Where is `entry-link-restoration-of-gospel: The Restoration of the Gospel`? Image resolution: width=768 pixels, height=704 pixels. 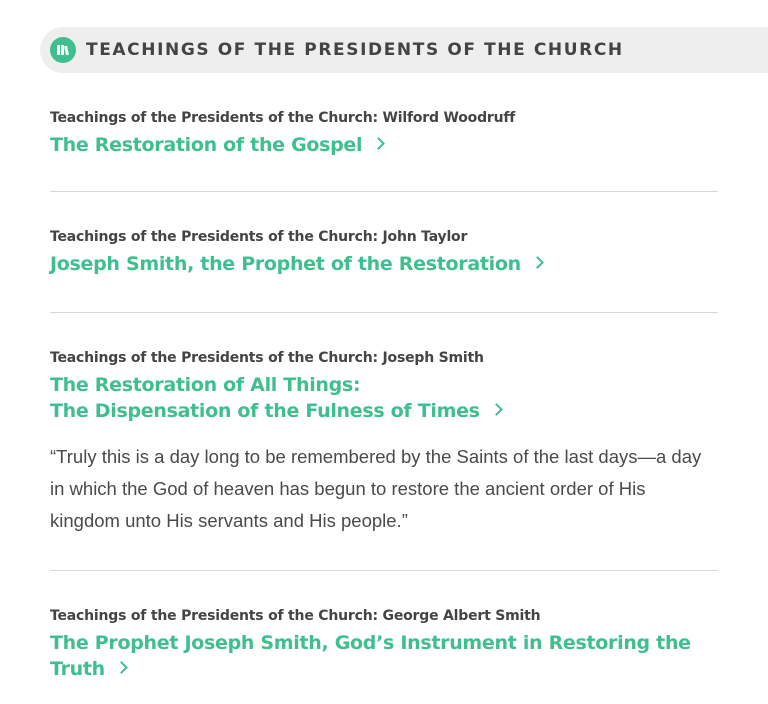
entry-link-restoration-of-gospel: The Restoration of the Gospel is located at coordinates (218, 145).